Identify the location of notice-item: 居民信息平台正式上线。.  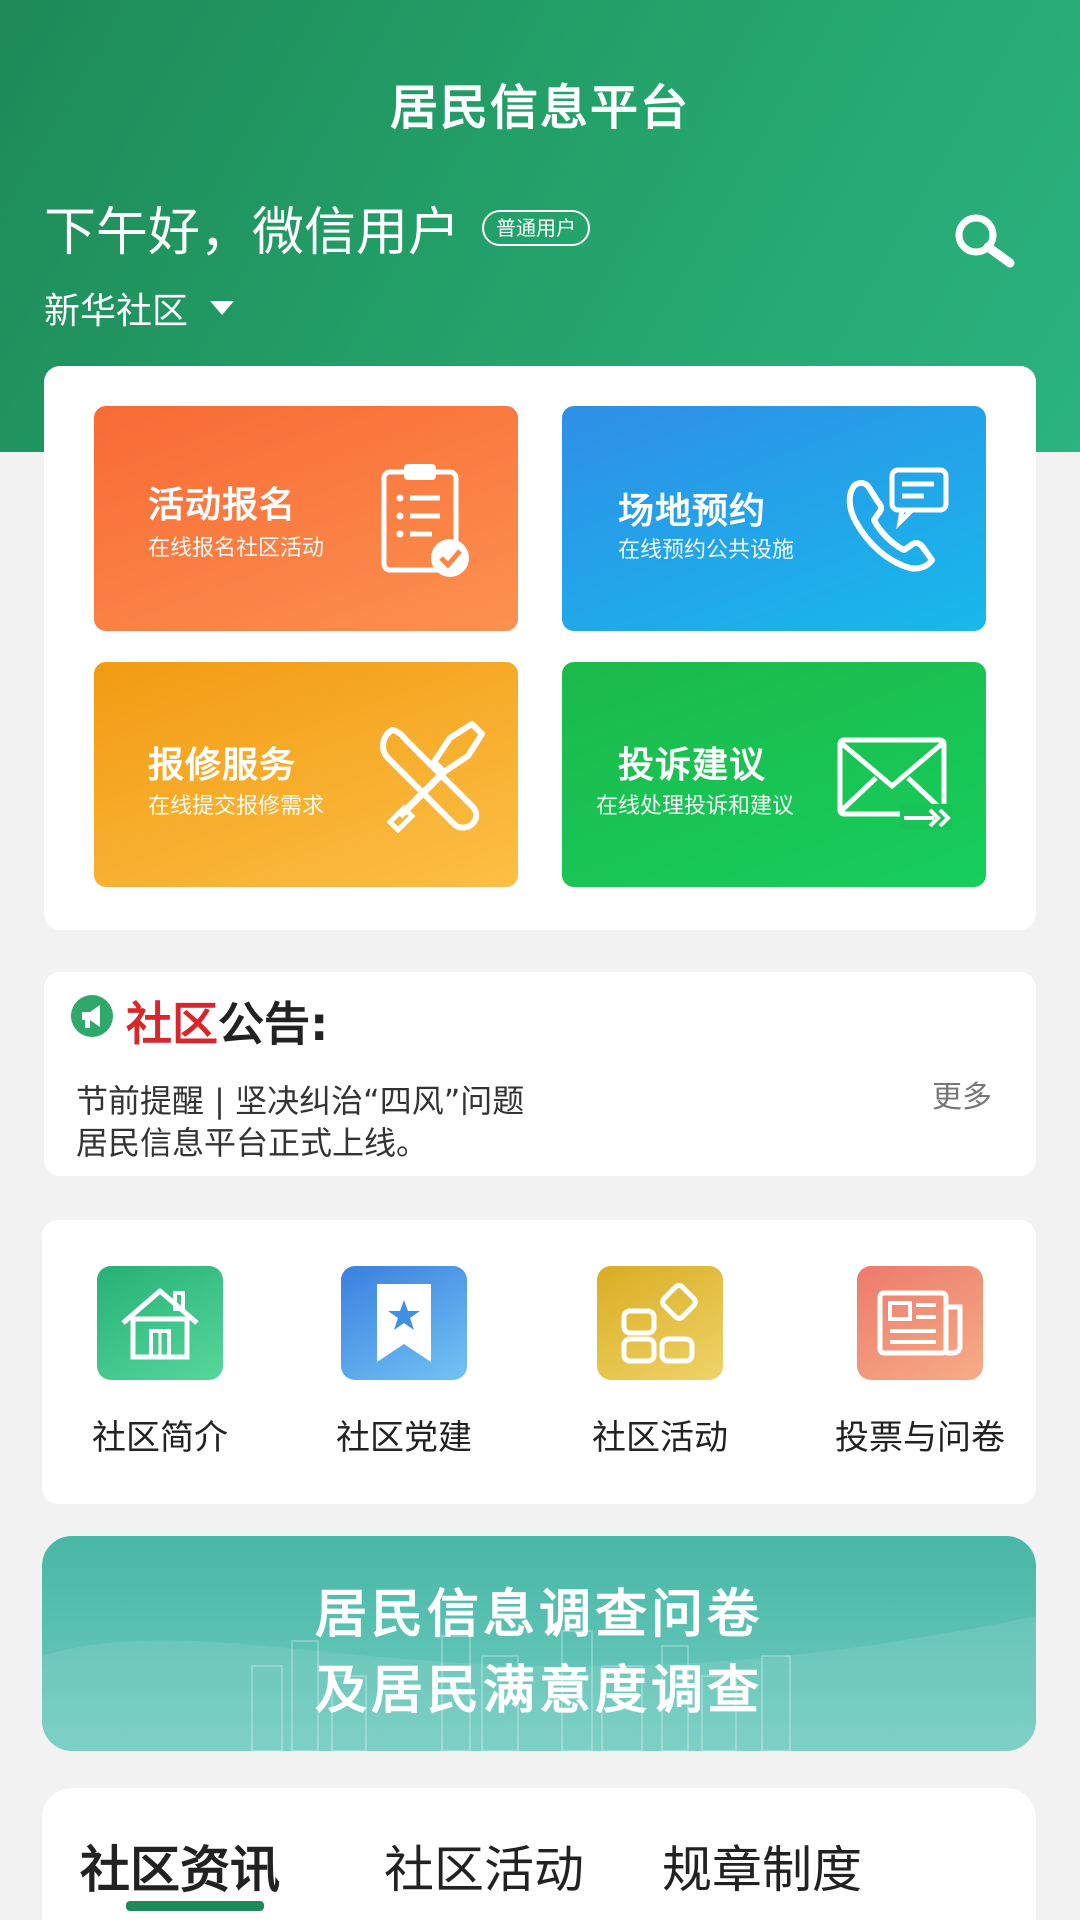
(252, 1141).